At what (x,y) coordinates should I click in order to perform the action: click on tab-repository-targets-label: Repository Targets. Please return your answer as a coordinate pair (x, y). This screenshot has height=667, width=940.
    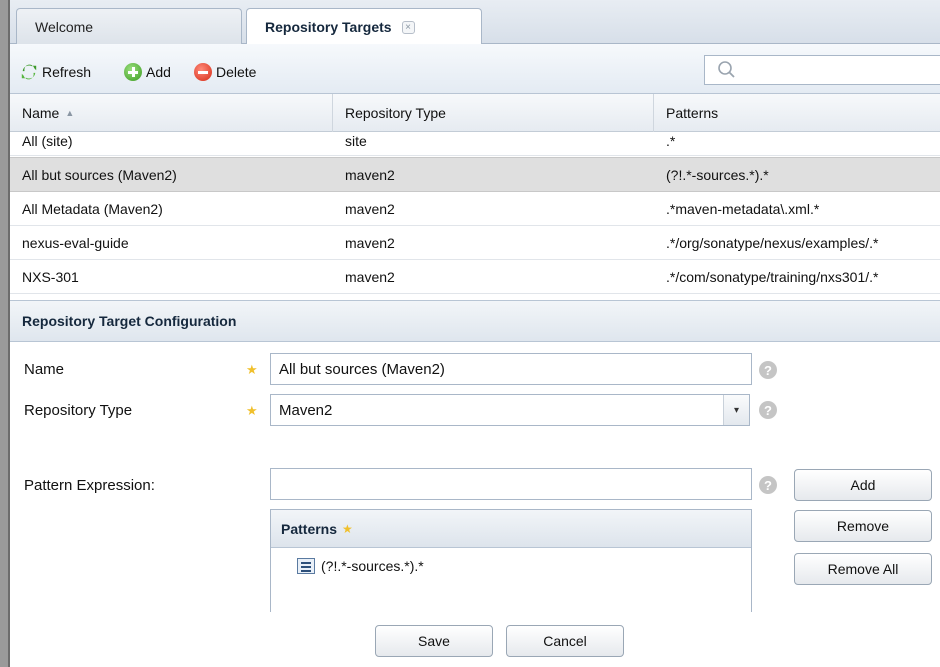
    Looking at the image, I should click on (328, 27).